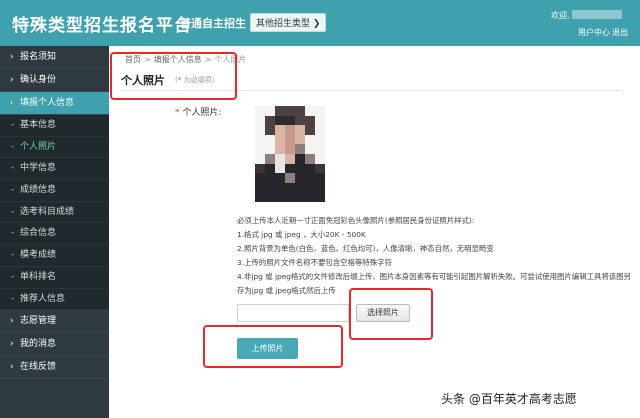 The image size is (640, 418). Describe the element at coordinates (54, 278) in the screenshot. I see `sidebar-subitem-subject-ranking: - 单科排名` at that location.